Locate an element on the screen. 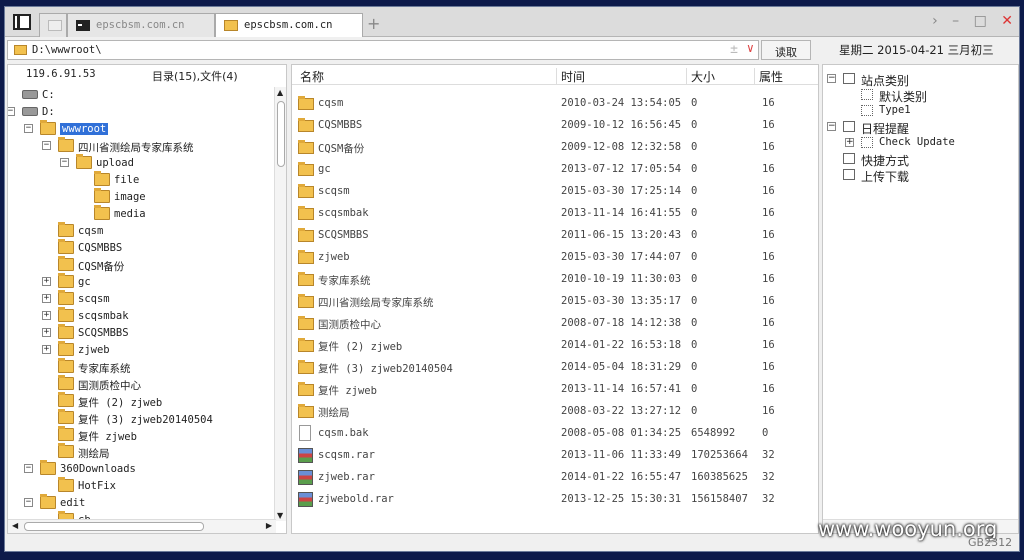 Image resolution: width=1024 pixels, height=560 pixels. tab-terminal: epscbsm.com.cn is located at coordinates (141, 25).